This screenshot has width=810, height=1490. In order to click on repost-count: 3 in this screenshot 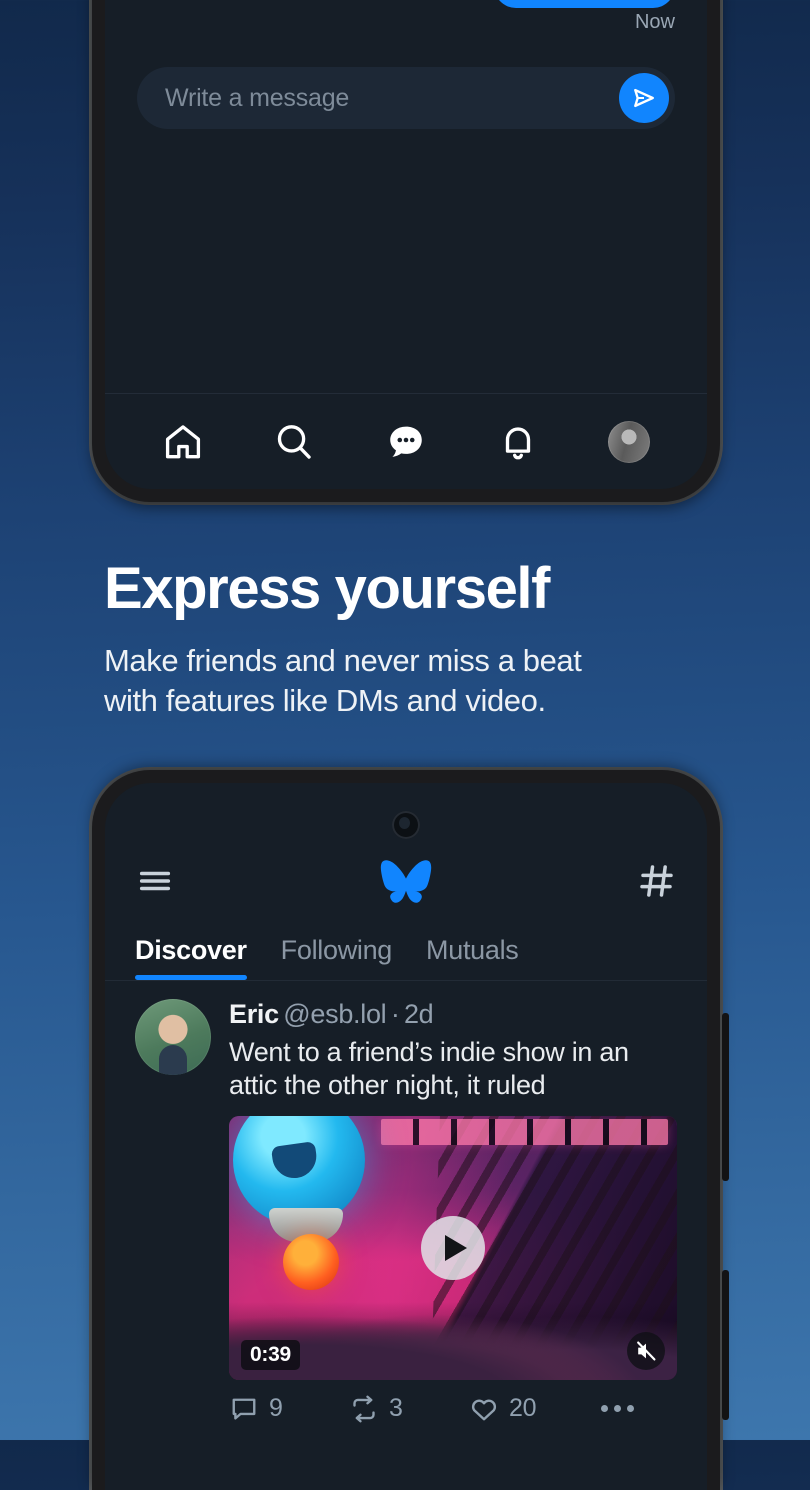, I will do `click(396, 1408)`.